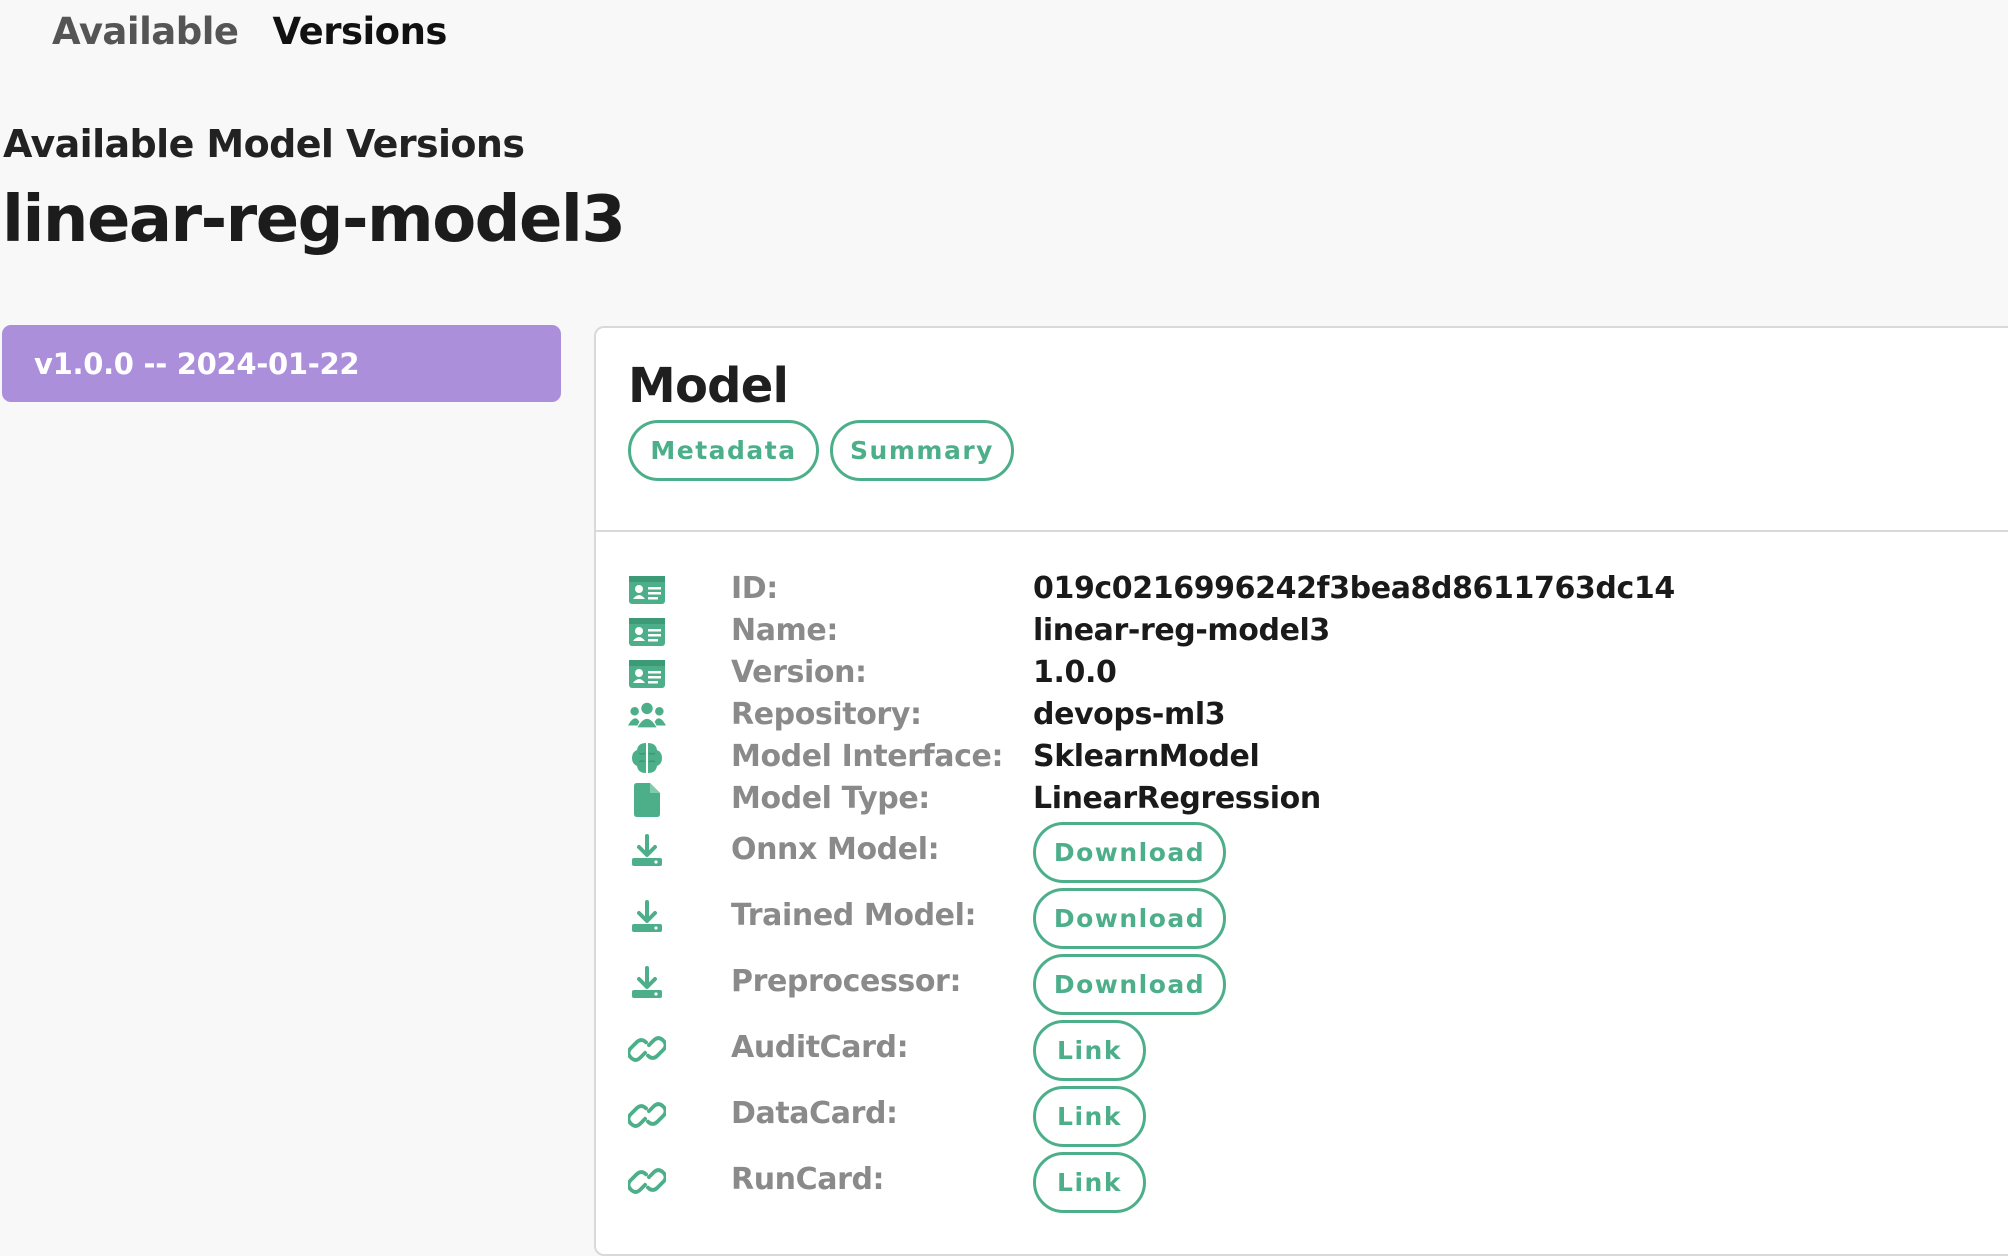  Describe the element at coordinates (1146, 756) in the screenshot. I see `field-value: SklearnModel` at that location.